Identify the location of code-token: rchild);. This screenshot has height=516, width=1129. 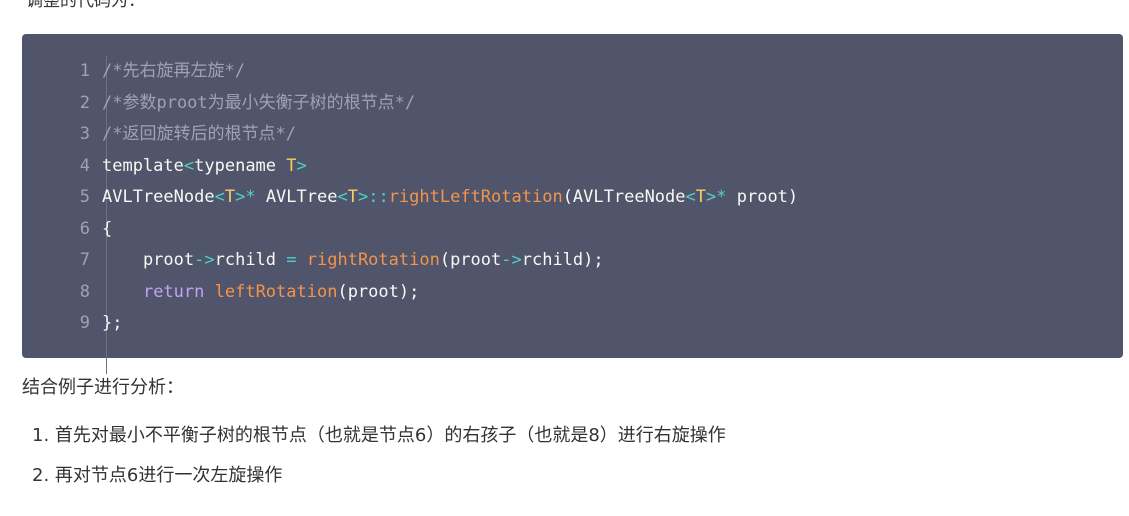
(562, 260).